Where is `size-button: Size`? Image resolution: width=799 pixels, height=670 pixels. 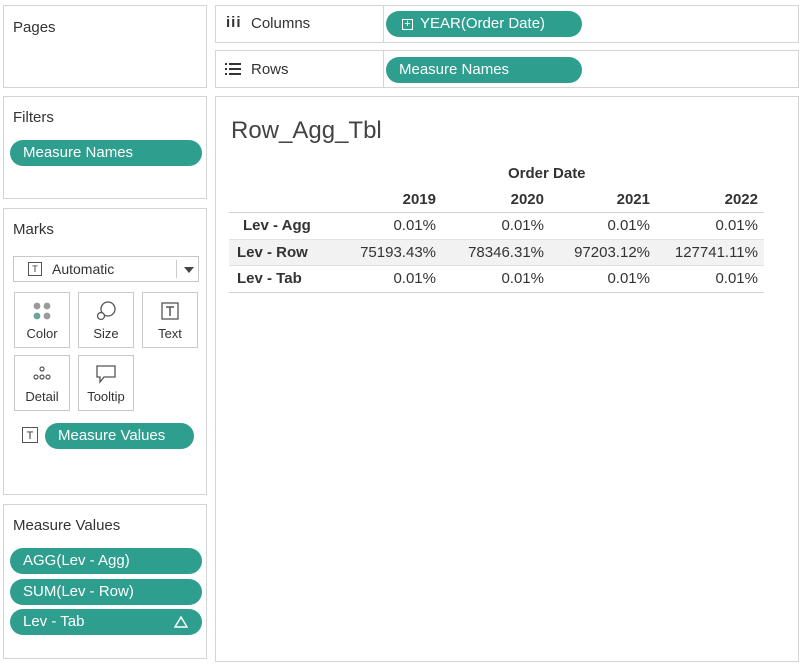
size-button: Size is located at coordinates (106, 320).